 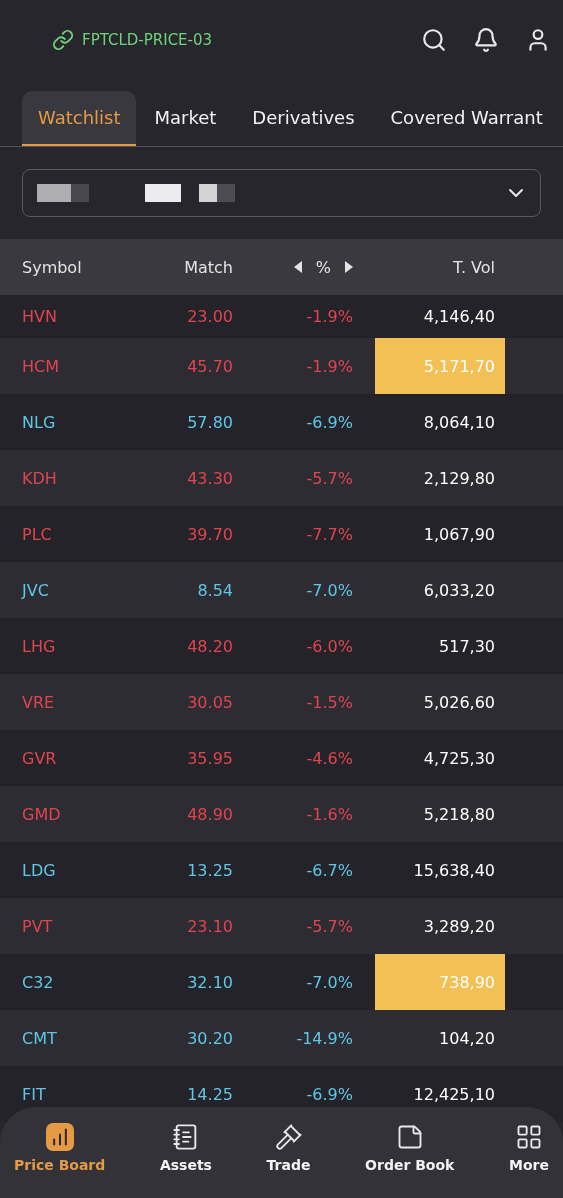 I want to click on volume-cell-text: 2,129,80, so click(x=459, y=478).